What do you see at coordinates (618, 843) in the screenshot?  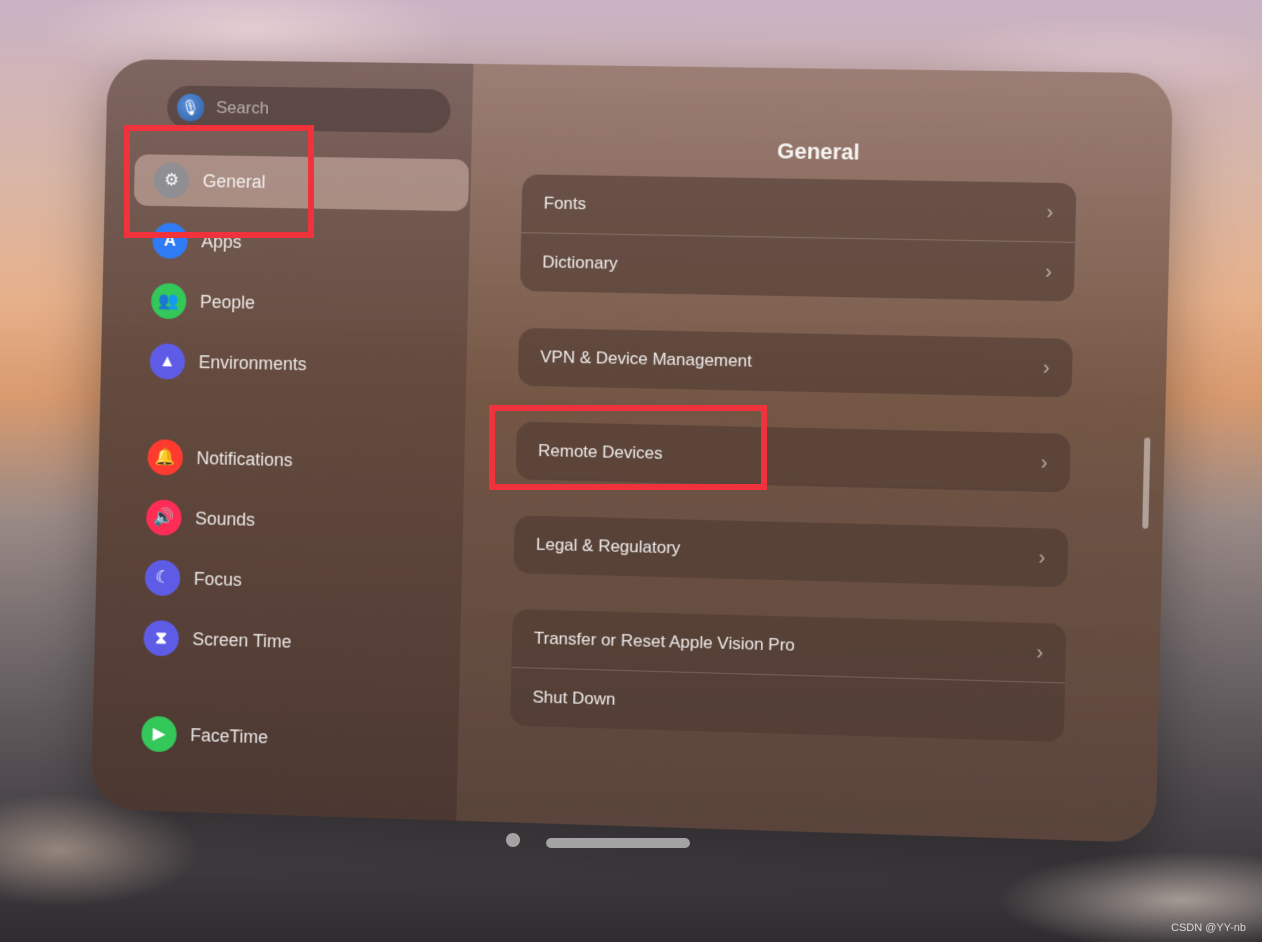 I see `window-grab-bar` at bounding box center [618, 843].